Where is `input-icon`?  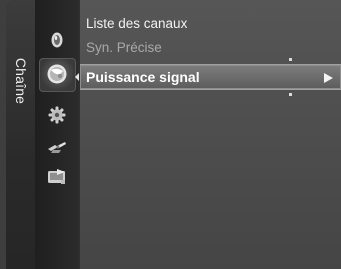 input-icon is located at coordinates (56, 40).